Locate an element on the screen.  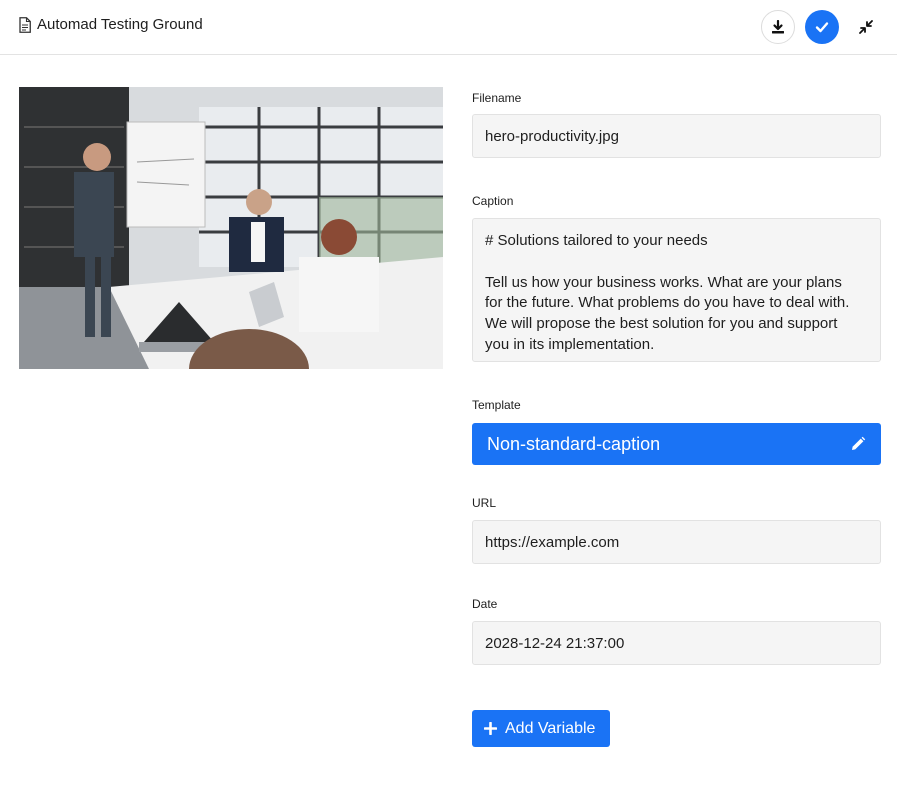
download-button is located at coordinates (778, 27).